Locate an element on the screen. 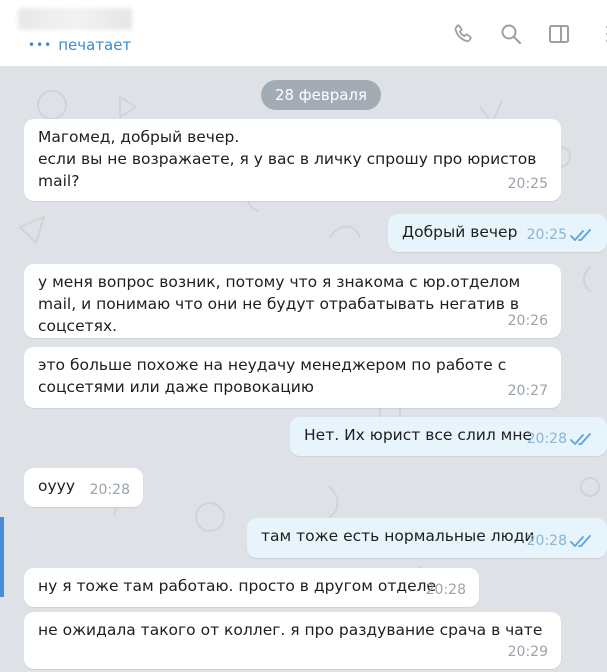 The width and height of the screenshot is (607, 672). typing-dots-icon: ••• is located at coordinates (40, 45).